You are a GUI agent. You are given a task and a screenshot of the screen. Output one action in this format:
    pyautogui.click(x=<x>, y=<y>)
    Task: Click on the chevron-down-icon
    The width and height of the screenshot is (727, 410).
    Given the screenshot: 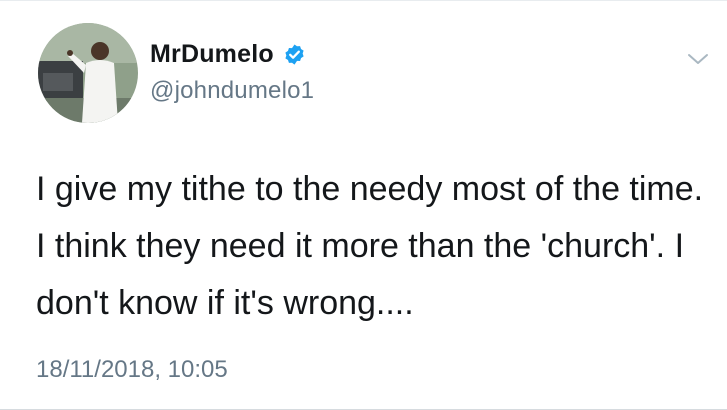 What is the action you would take?
    pyautogui.click(x=698, y=59)
    